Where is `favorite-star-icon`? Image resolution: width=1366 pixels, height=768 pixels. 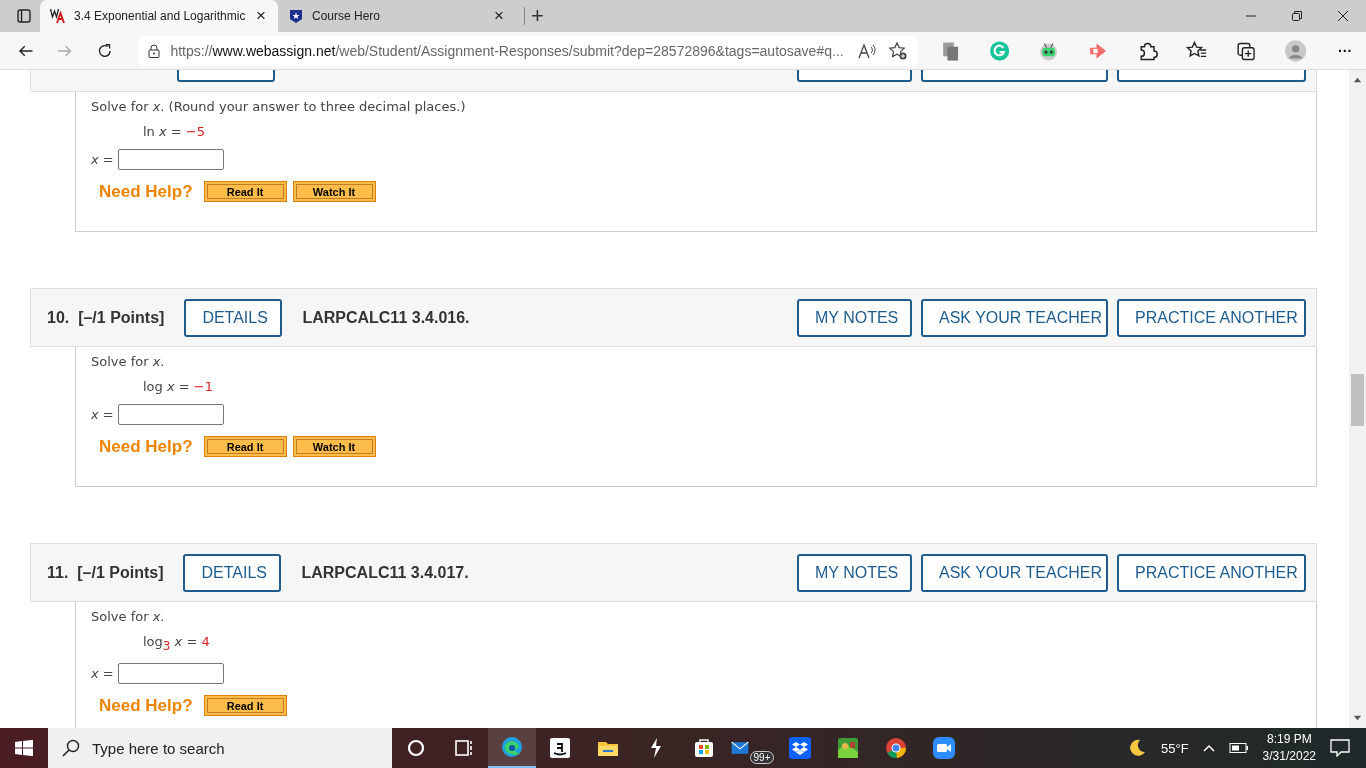 favorite-star-icon is located at coordinates (897, 50).